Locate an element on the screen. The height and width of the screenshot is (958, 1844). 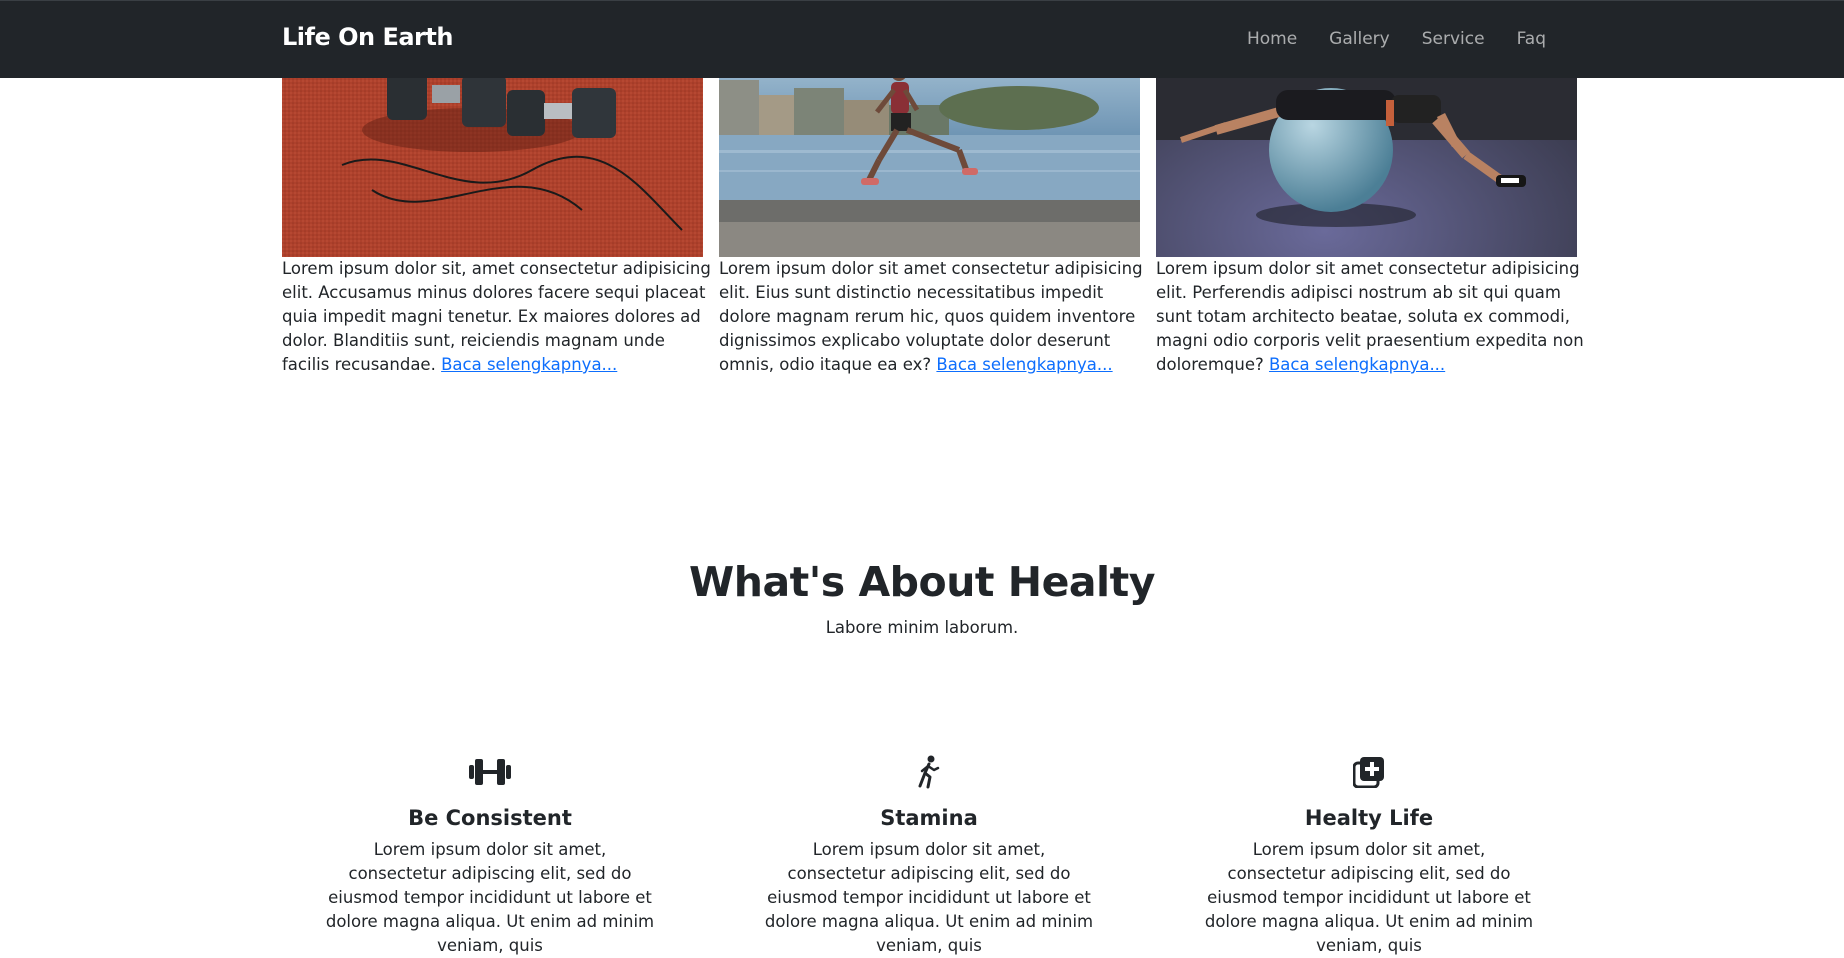
running-person-icon is located at coordinates (929, 772).